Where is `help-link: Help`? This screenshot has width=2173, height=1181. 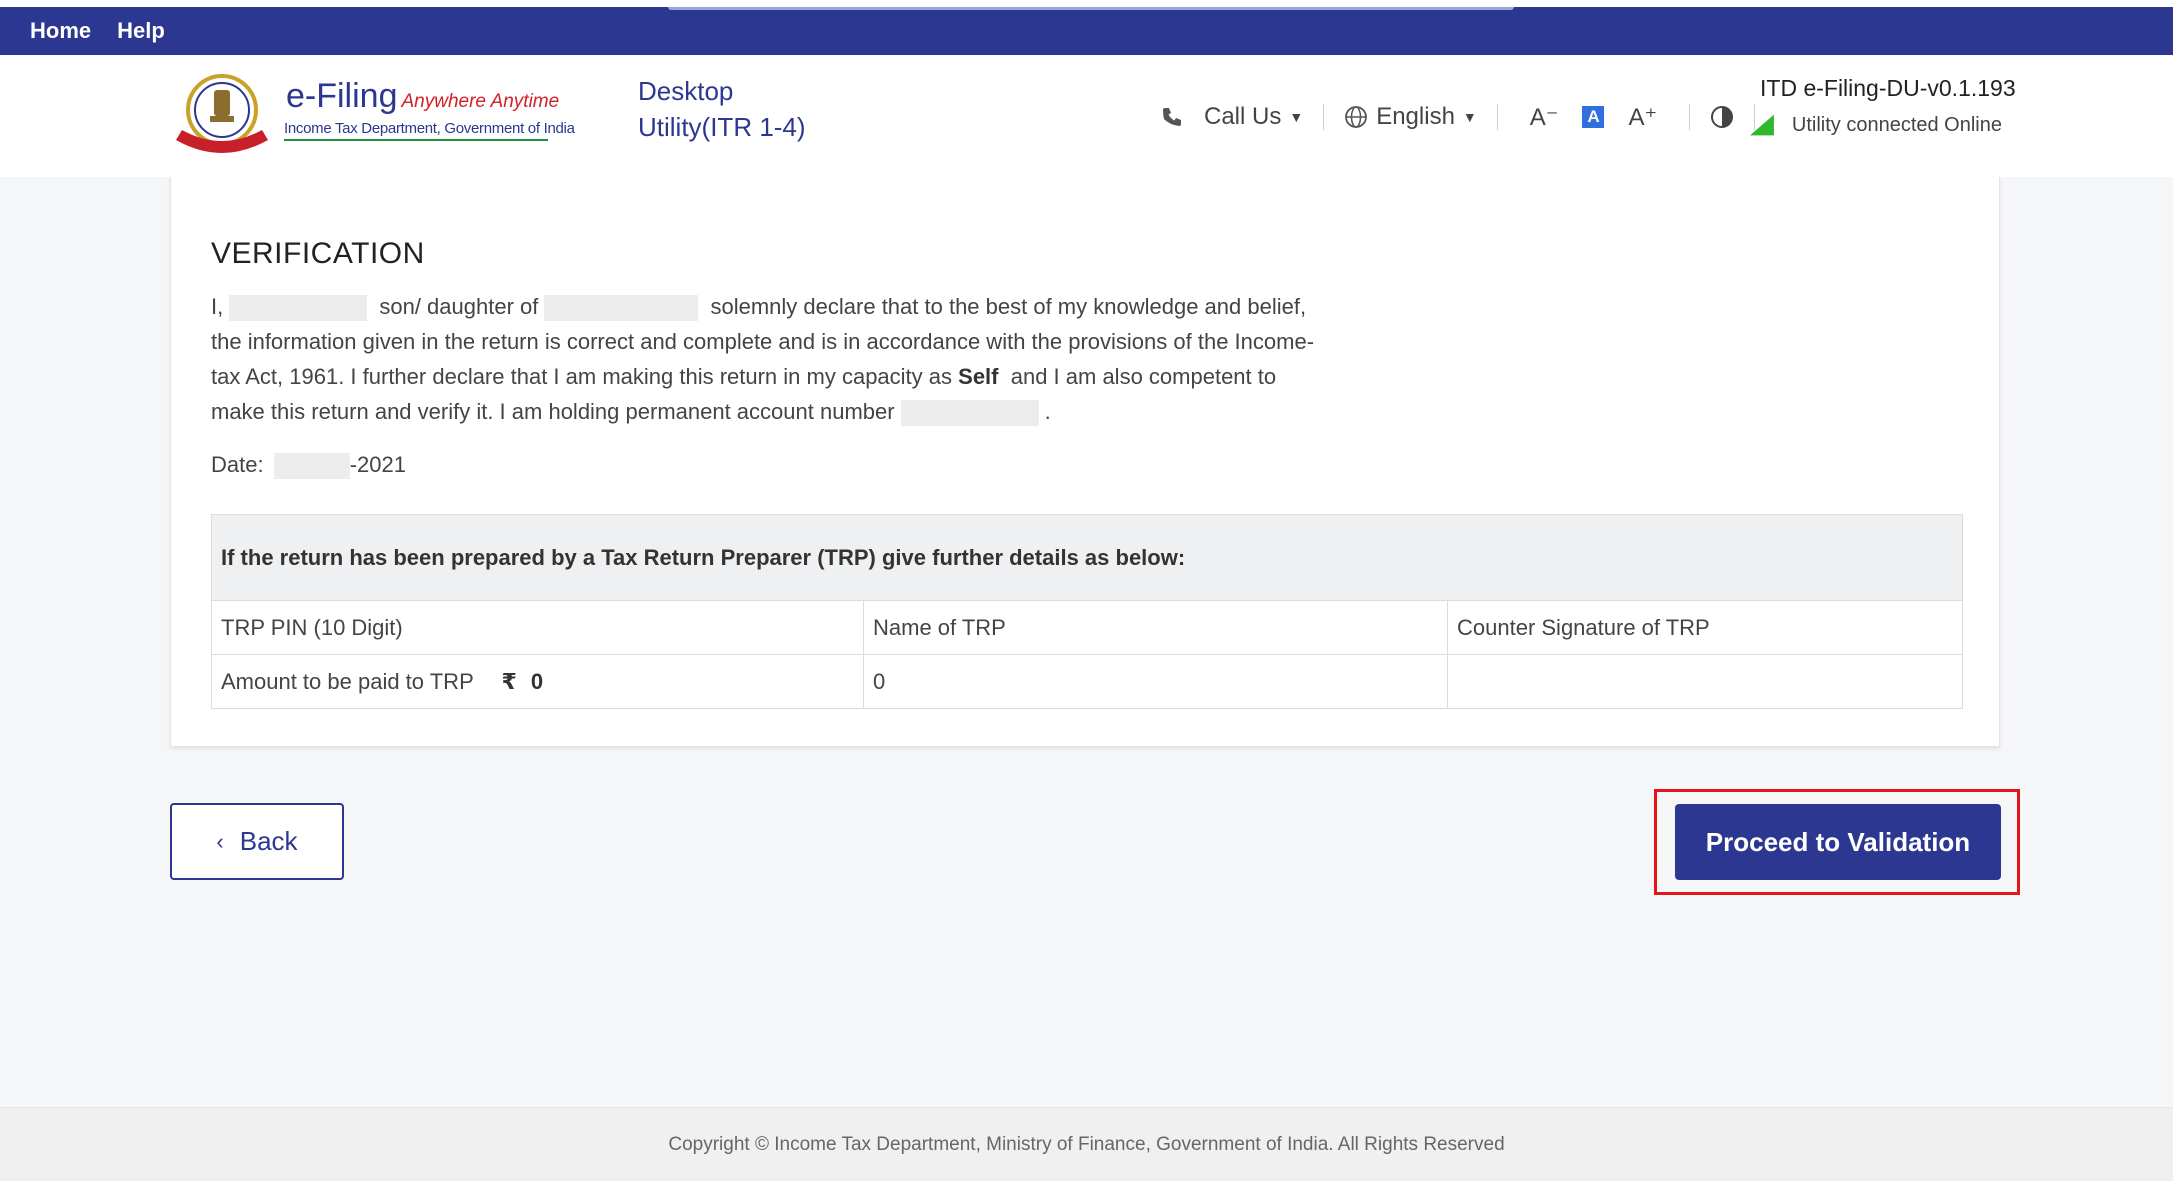 help-link: Help is located at coordinates (141, 31).